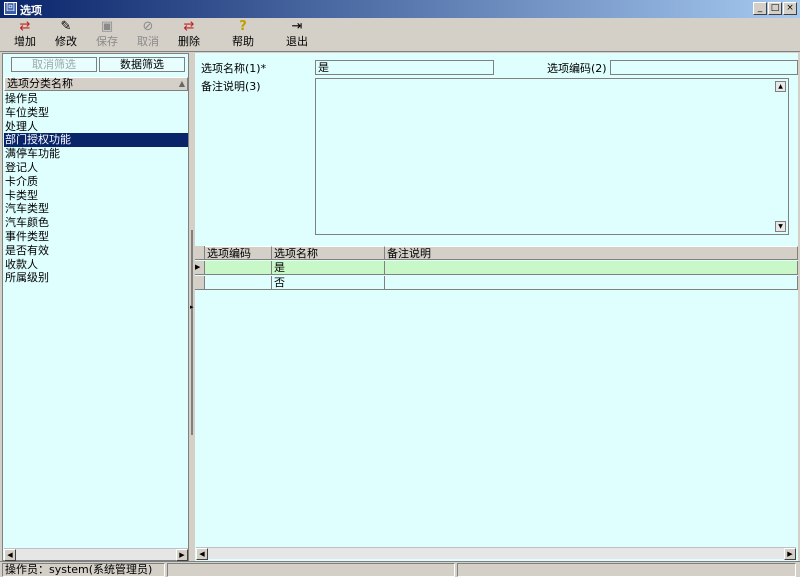 The width and height of the screenshot is (800, 577). I want to click on add-label: 增加, so click(25, 41).